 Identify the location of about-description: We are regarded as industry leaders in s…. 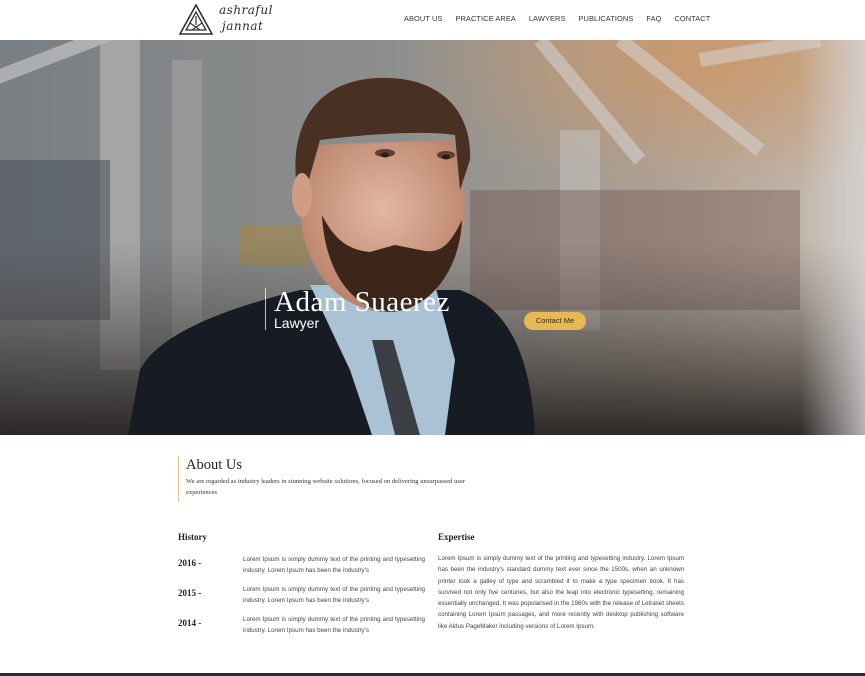
(326, 487).